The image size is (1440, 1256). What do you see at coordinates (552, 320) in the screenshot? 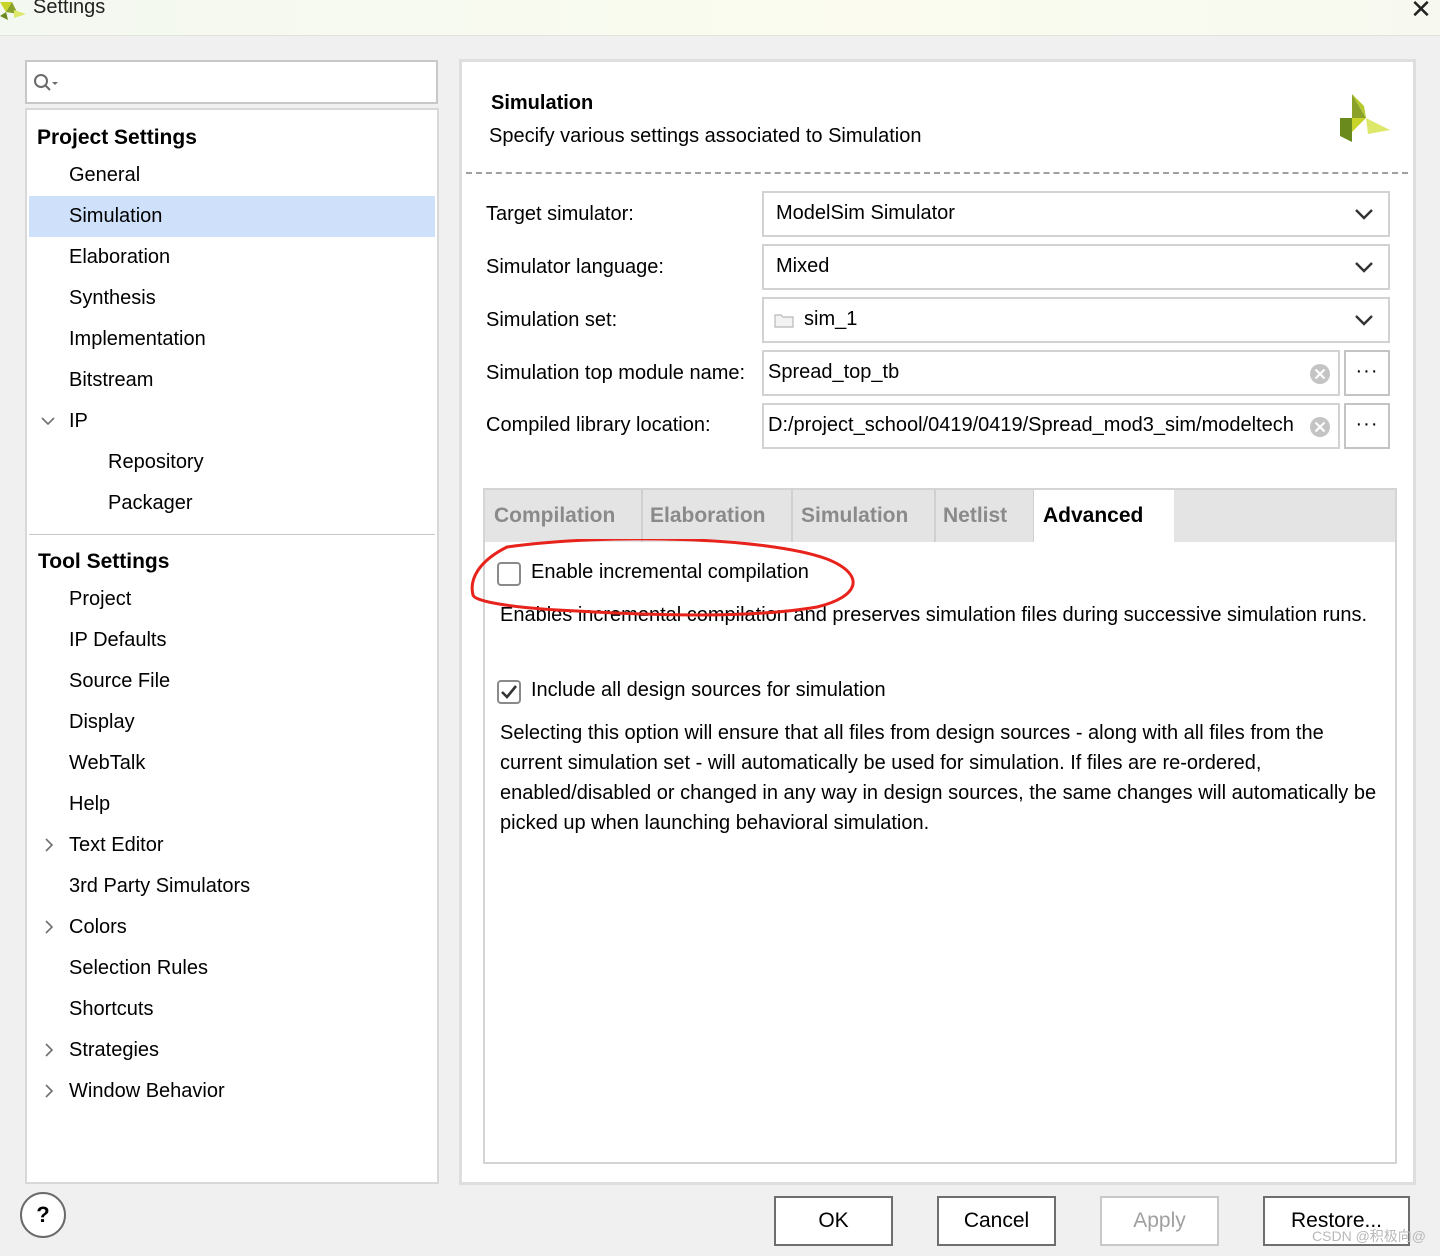
I see `simulation-set-label: Simulation set:` at bounding box center [552, 320].